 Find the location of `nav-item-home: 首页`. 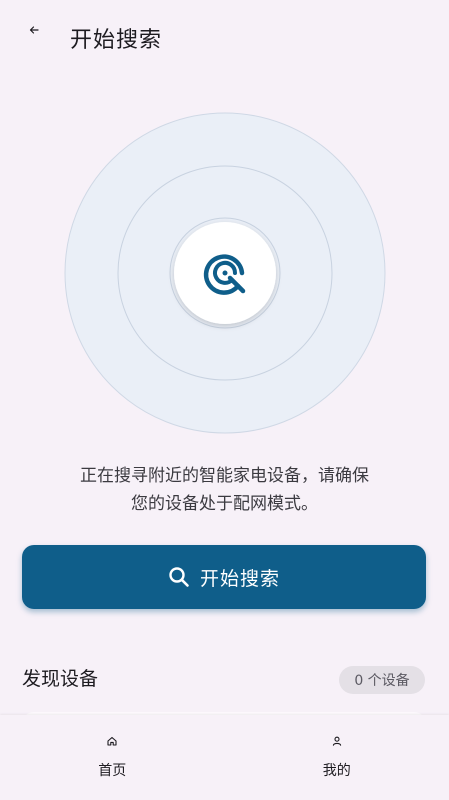

nav-item-home: 首页 is located at coordinates (112, 757).